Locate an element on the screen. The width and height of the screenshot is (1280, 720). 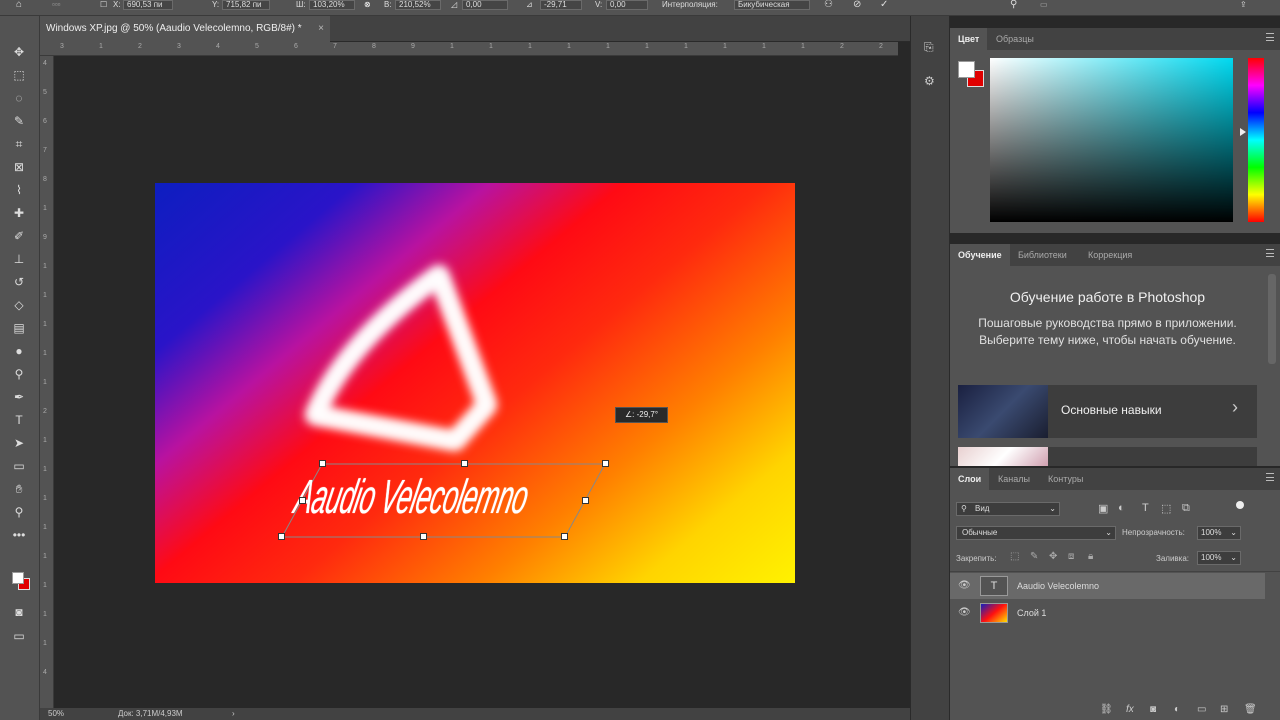
handle-top-mid is located at coordinates (464, 463).